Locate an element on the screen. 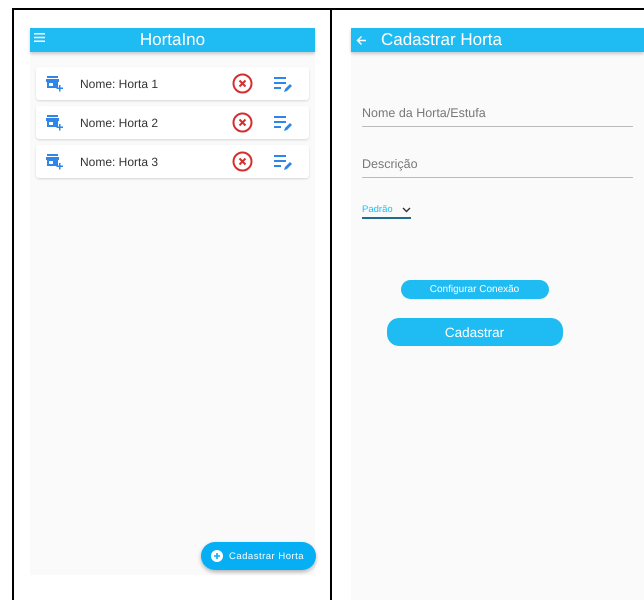  app-title: HortaIno is located at coordinates (173, 40).